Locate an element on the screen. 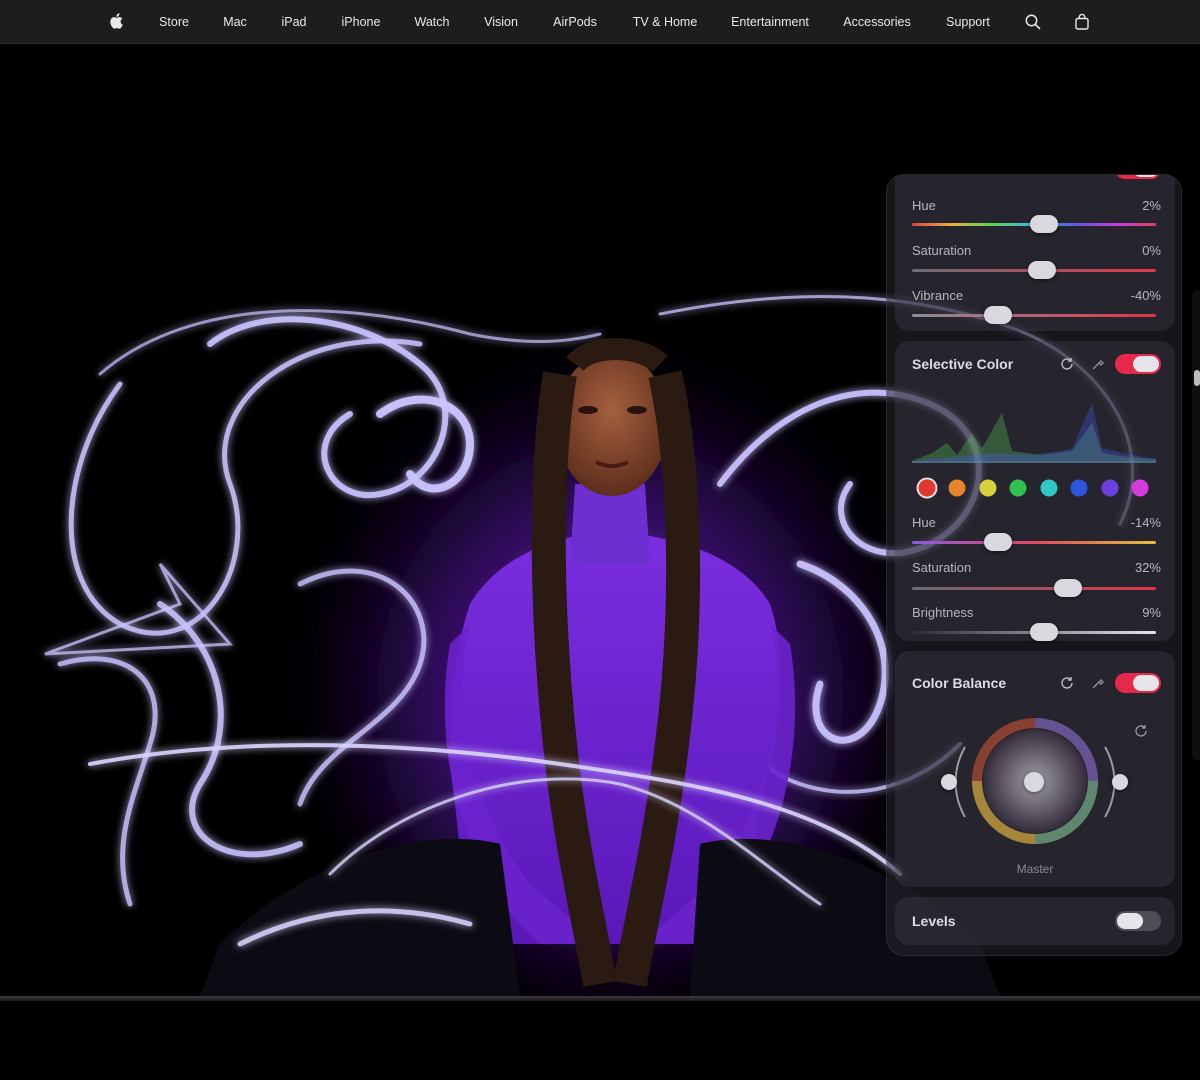 Image resolution: width=1200 pixels, height=1080 pixels. search-icon is located at coordinates (1033, 22).